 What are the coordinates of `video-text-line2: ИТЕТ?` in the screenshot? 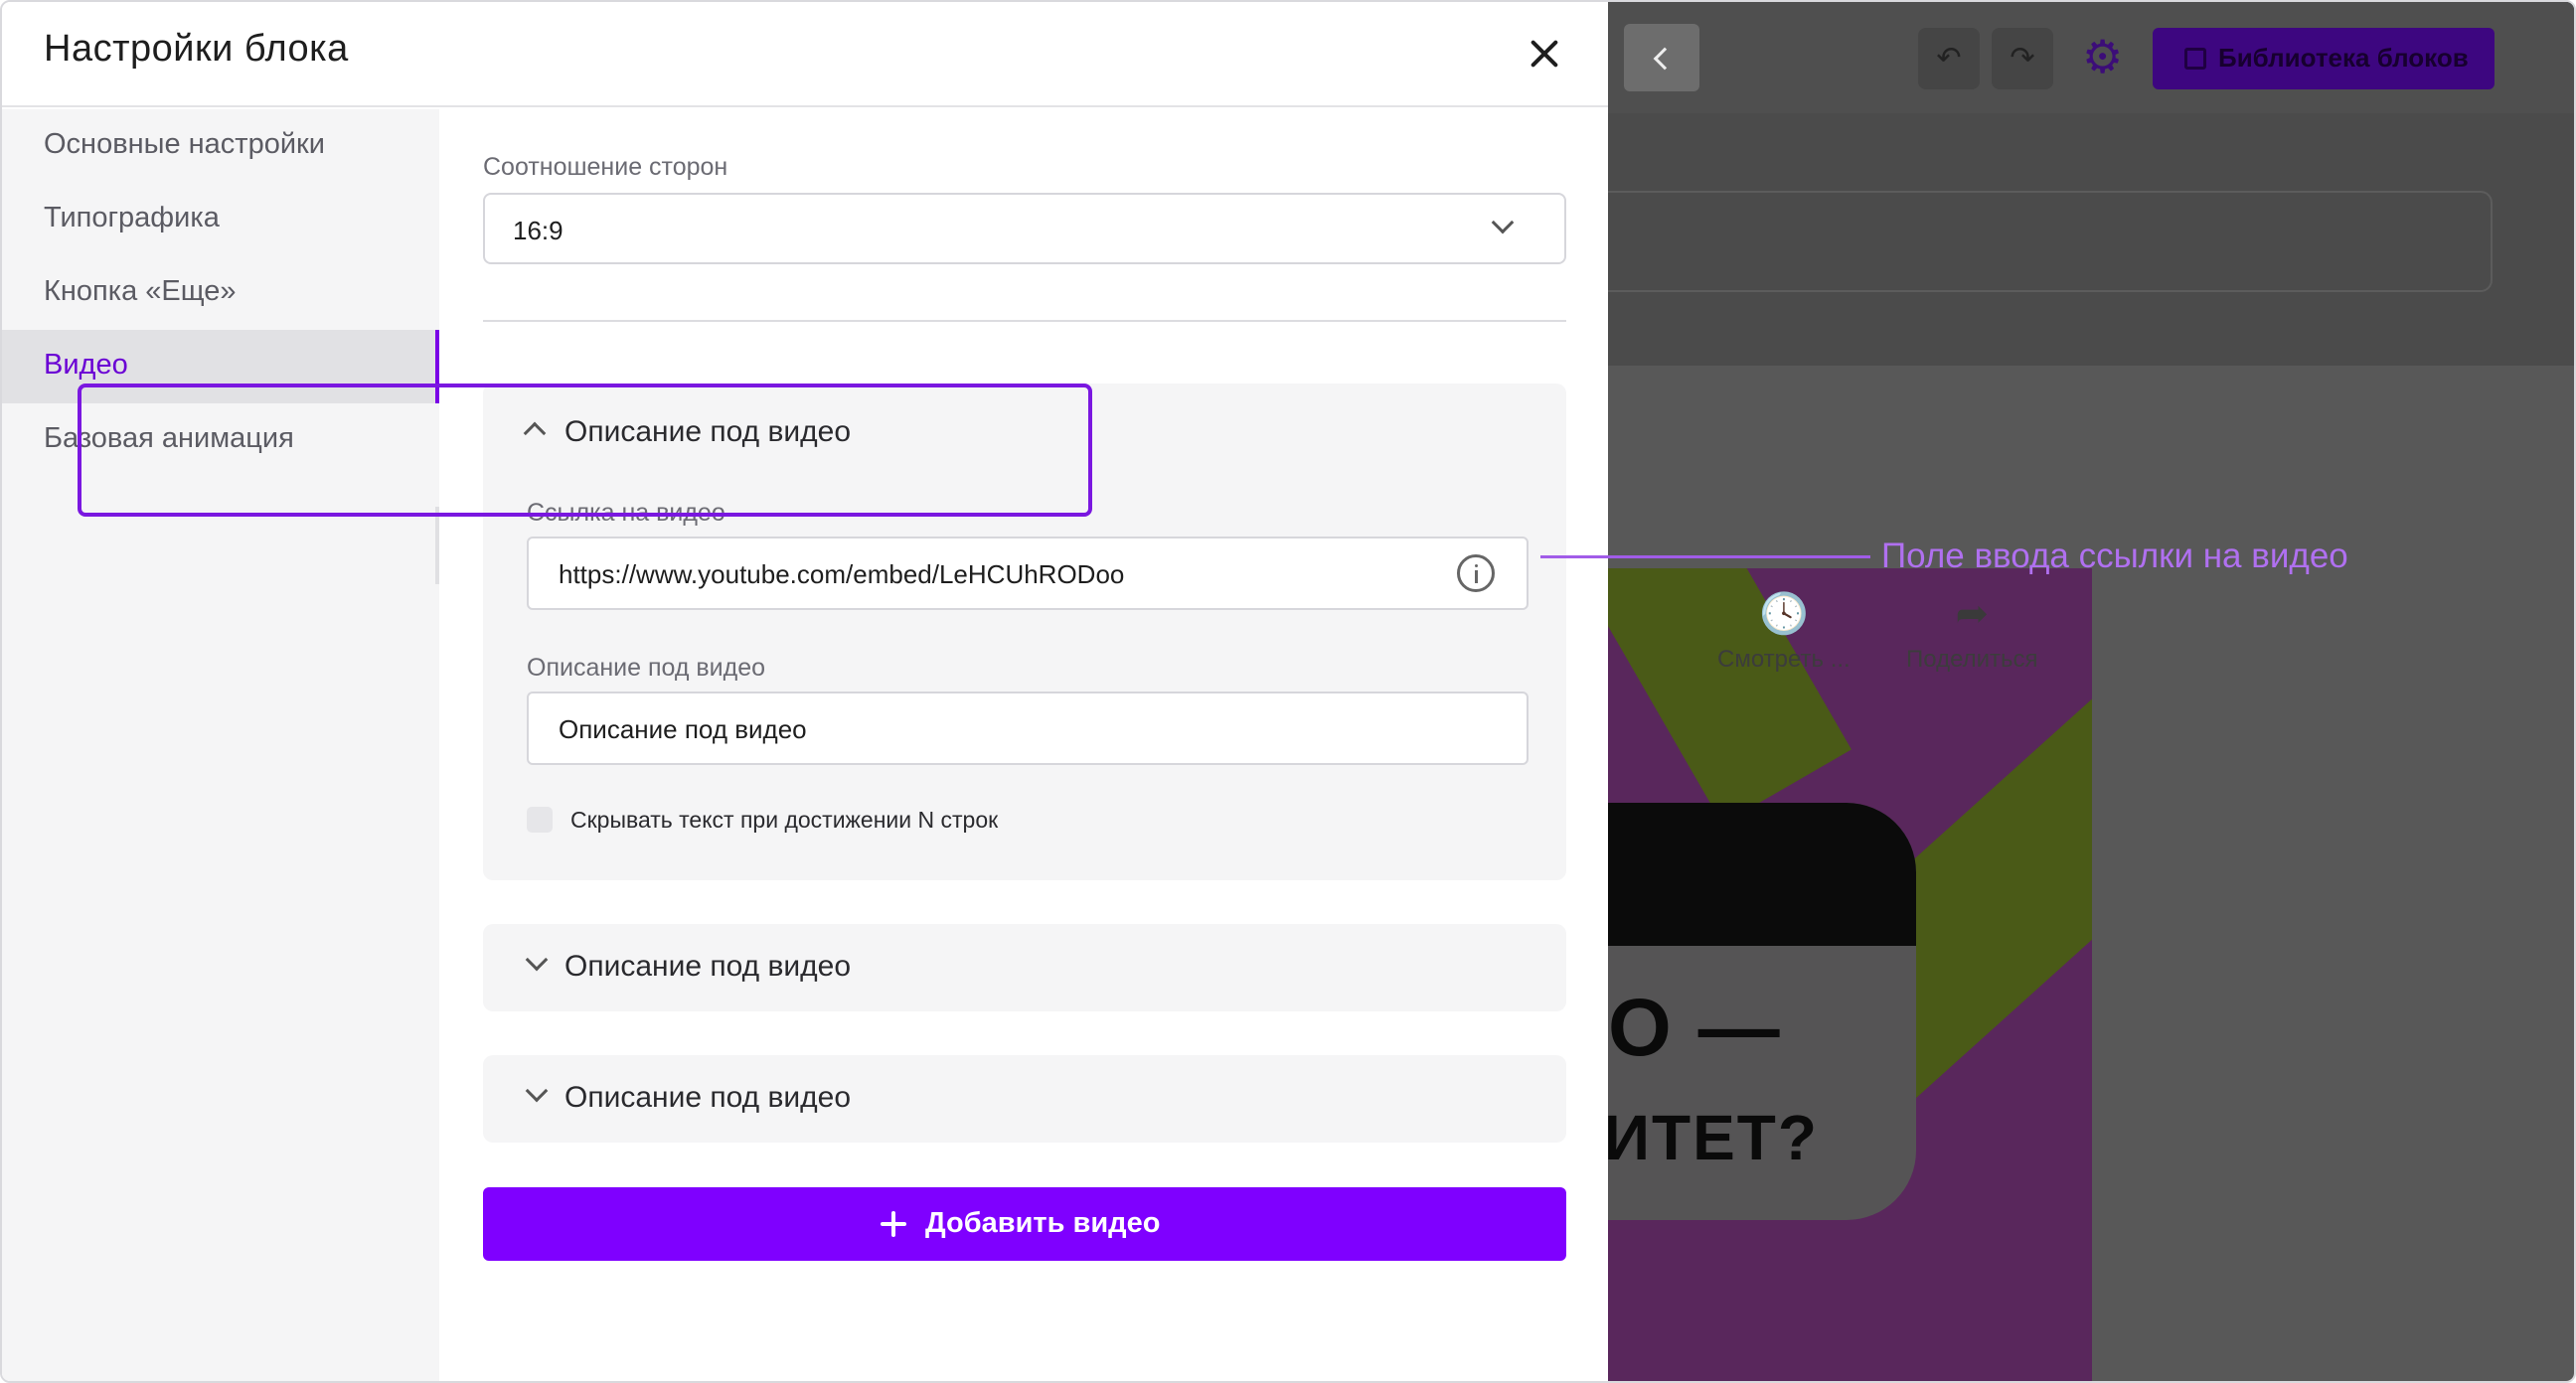 It's located at (1713, 1137).